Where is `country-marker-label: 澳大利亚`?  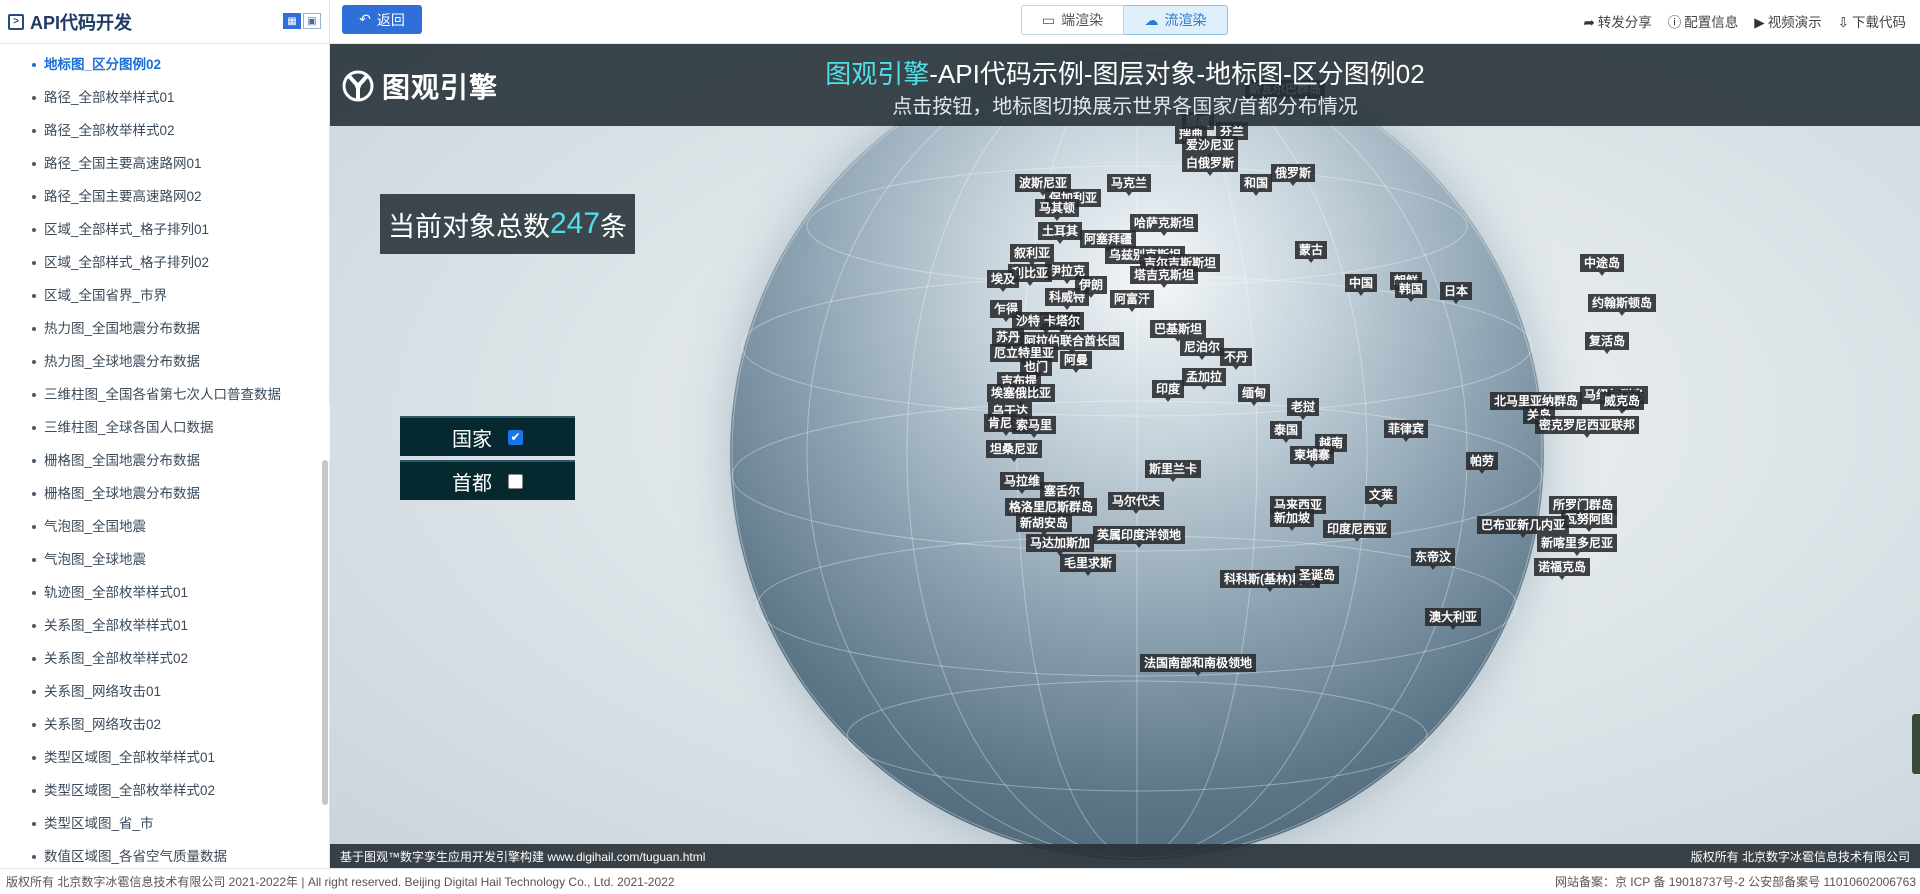
country-marker-label: 澳大利亚 is located at coordinates (1453, 619).